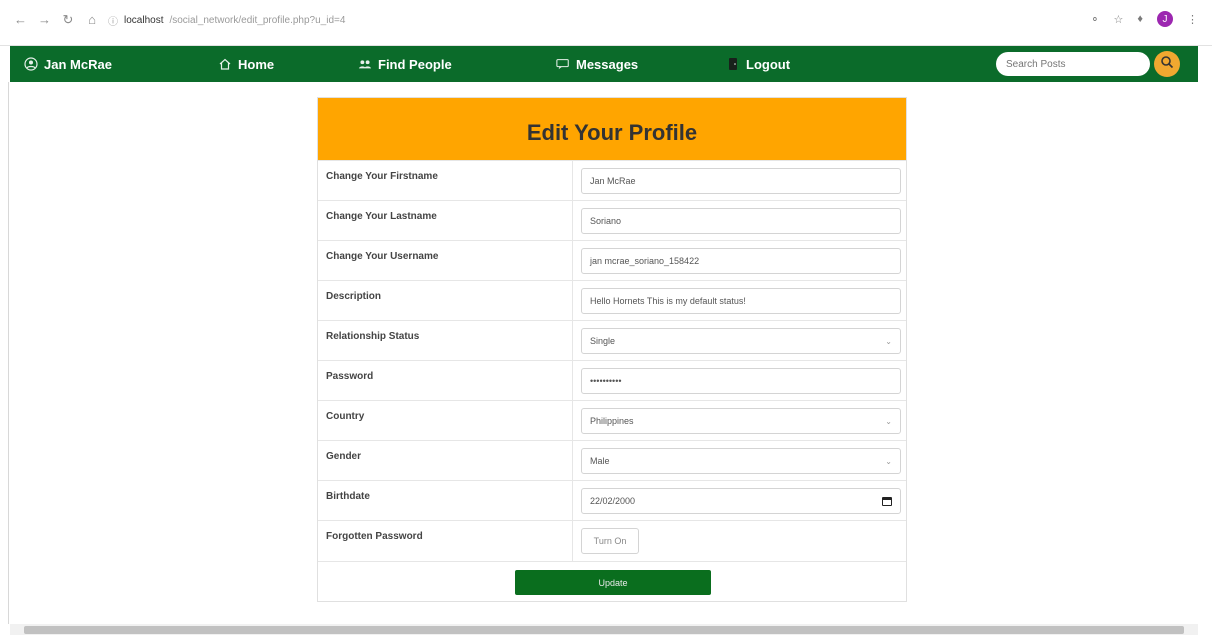 This screenshot has height=635, width=1212. I want to click on form-row-gender: Gender Male ⌄, so click(612, 460).